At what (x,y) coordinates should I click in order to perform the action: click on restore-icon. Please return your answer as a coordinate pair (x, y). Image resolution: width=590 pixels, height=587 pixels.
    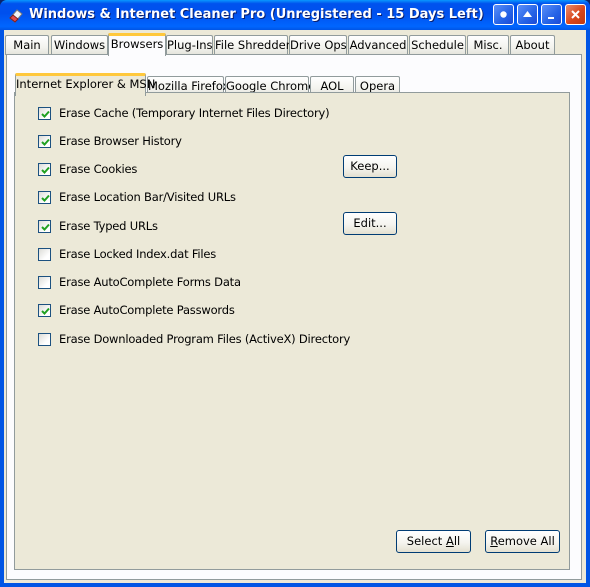
    Looking at the image, I should click on (551, 18).